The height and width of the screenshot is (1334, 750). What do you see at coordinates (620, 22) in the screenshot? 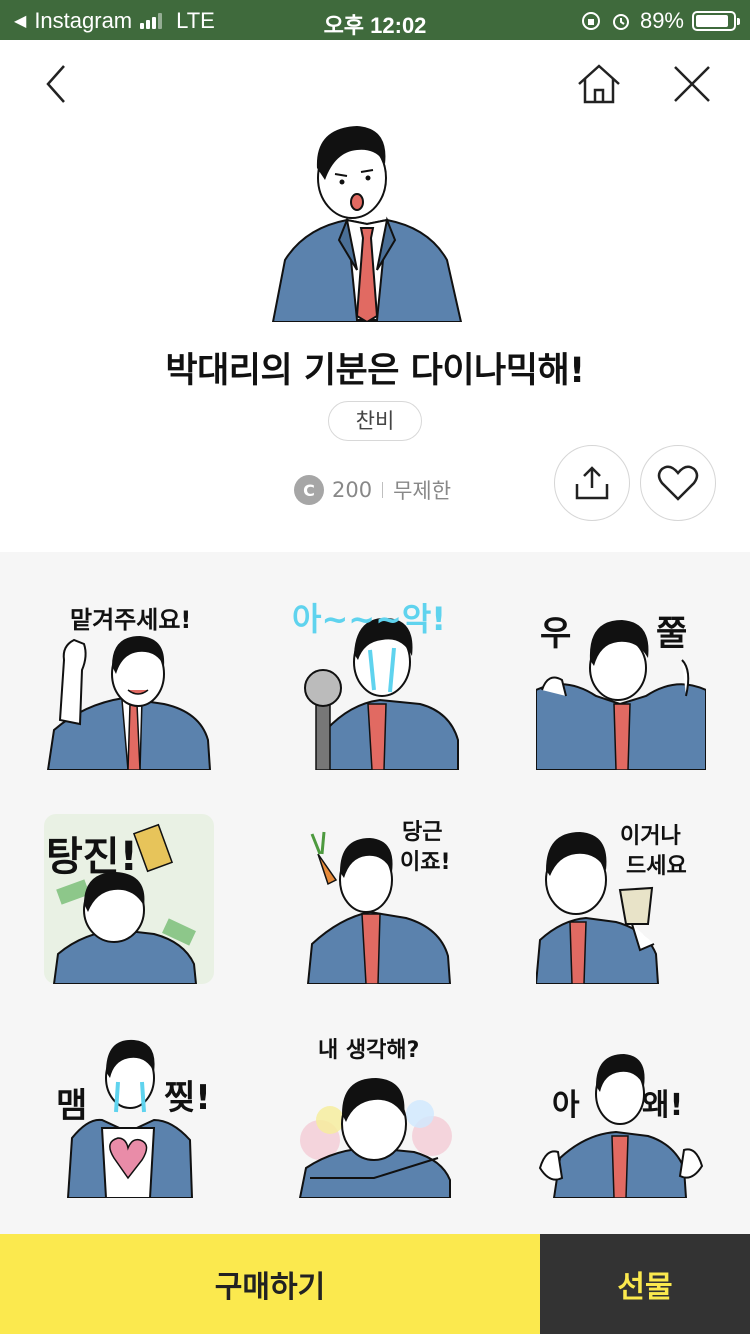
I see `alarm-icon` at bounding box center [620, 22].